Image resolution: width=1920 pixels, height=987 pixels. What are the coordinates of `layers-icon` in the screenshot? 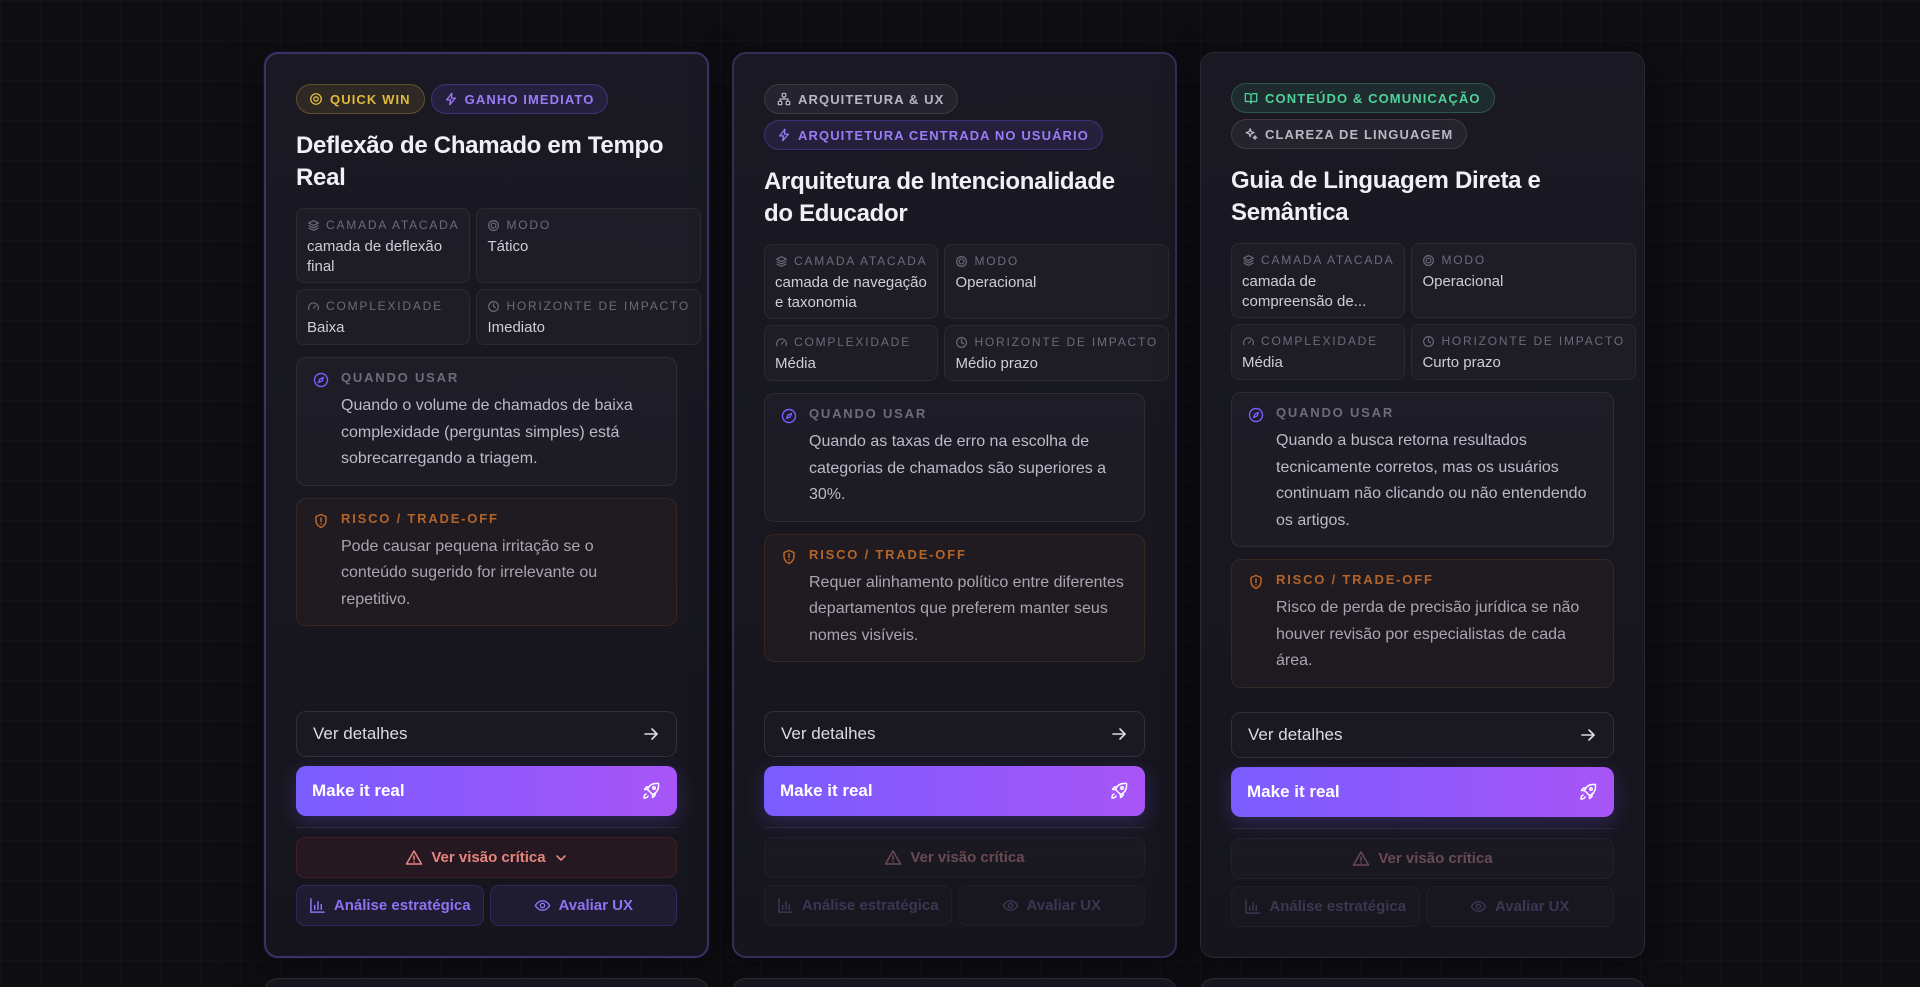 It's located at (781, 261).